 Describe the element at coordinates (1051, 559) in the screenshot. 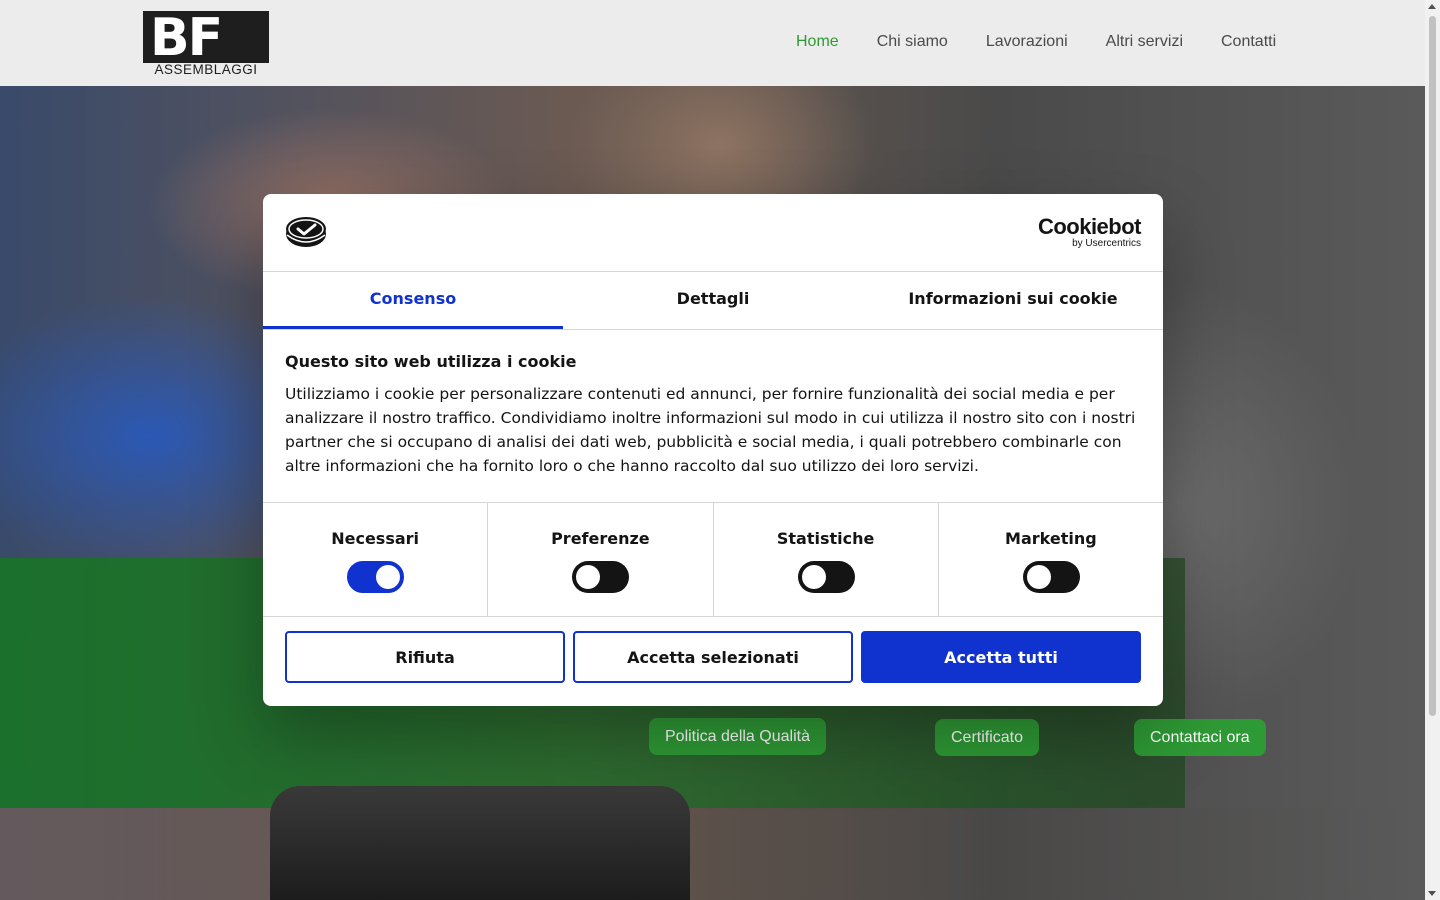

I see `category-marketing: Marketing` at that location.